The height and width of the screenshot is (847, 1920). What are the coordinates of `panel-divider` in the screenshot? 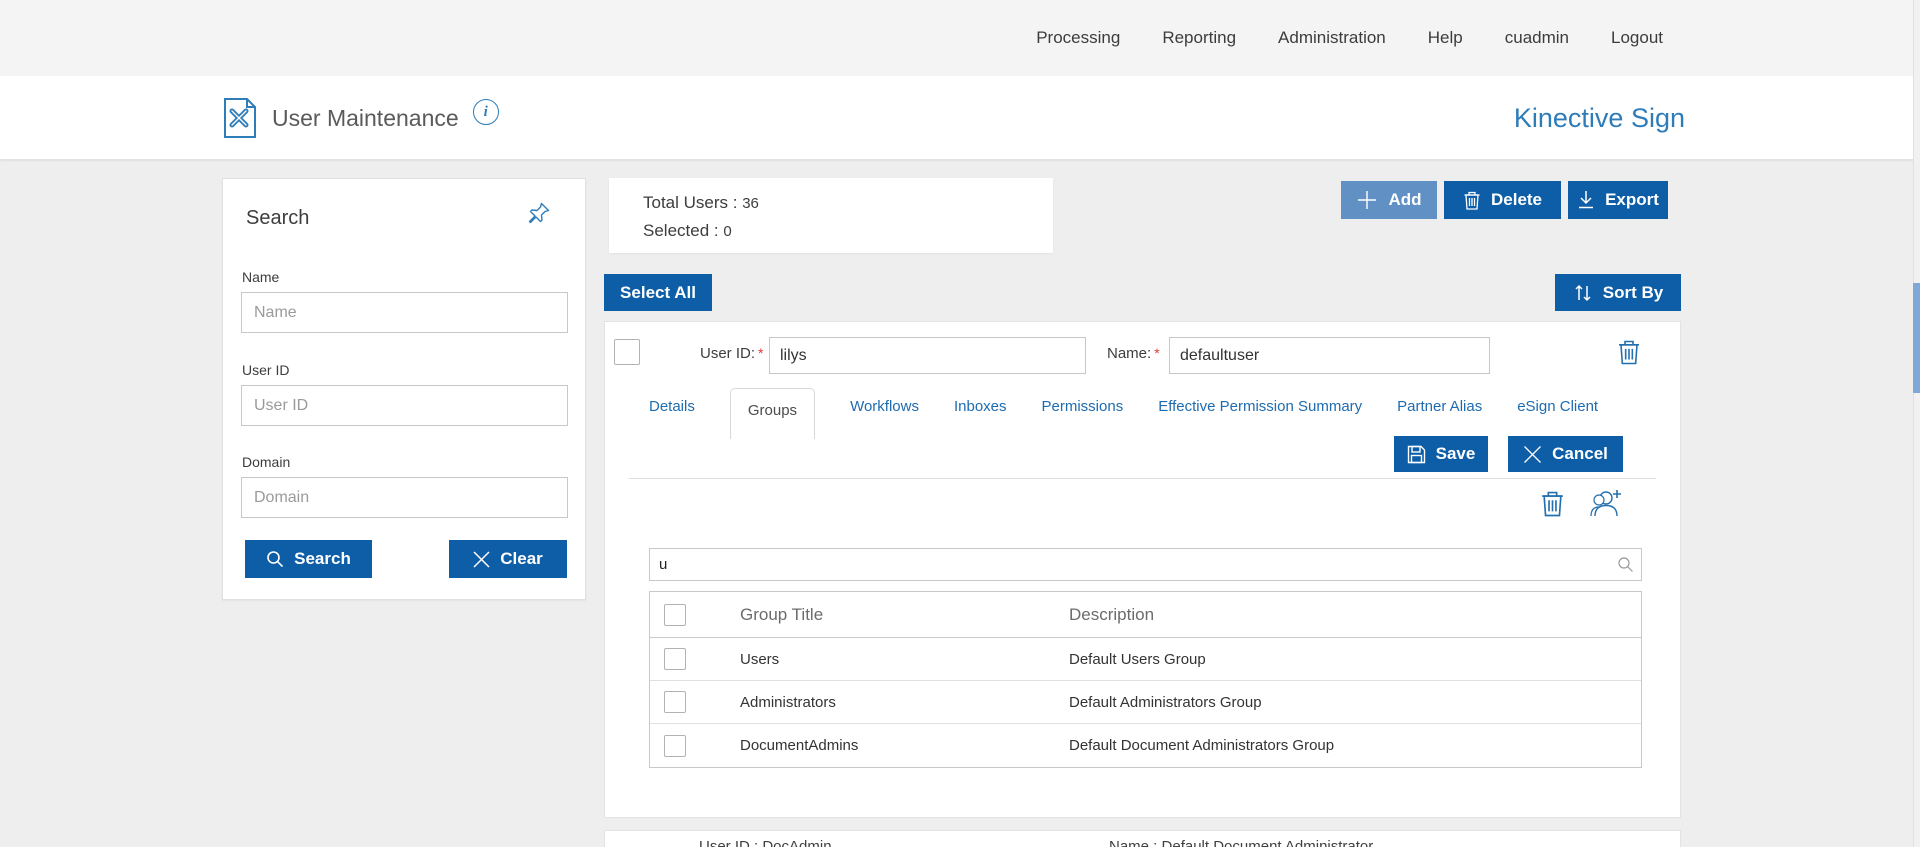 It's located at (1142, 478).